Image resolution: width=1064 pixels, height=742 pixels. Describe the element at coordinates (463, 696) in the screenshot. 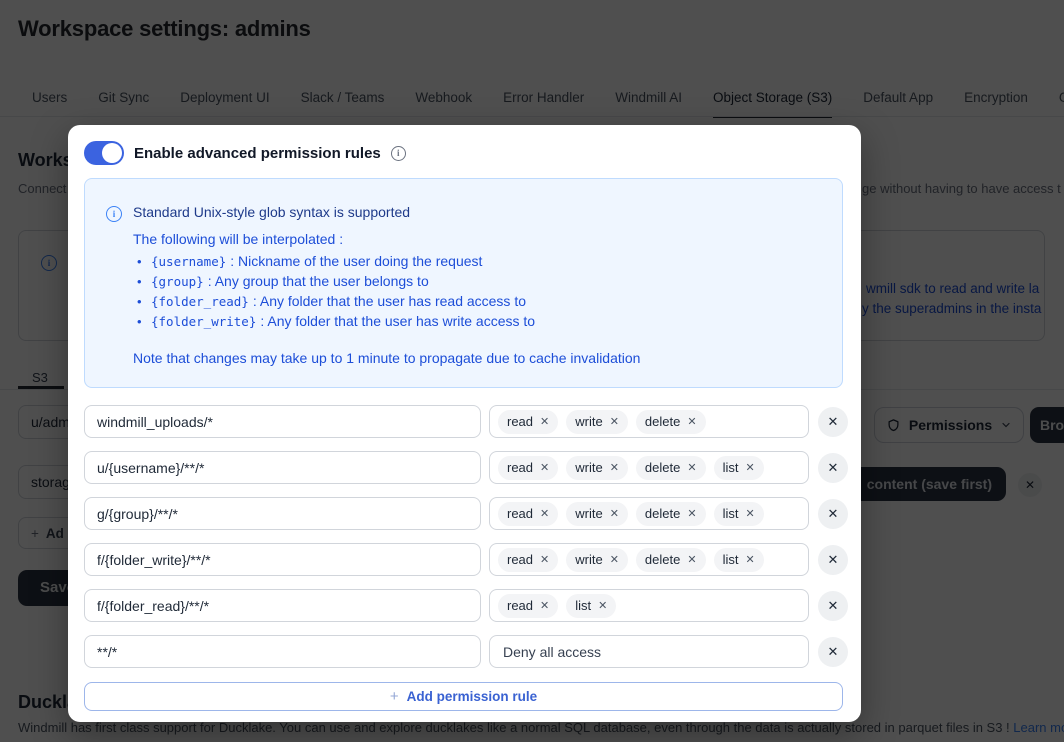

I see `add-permission-rule-button: + Add permission rule` at that location.